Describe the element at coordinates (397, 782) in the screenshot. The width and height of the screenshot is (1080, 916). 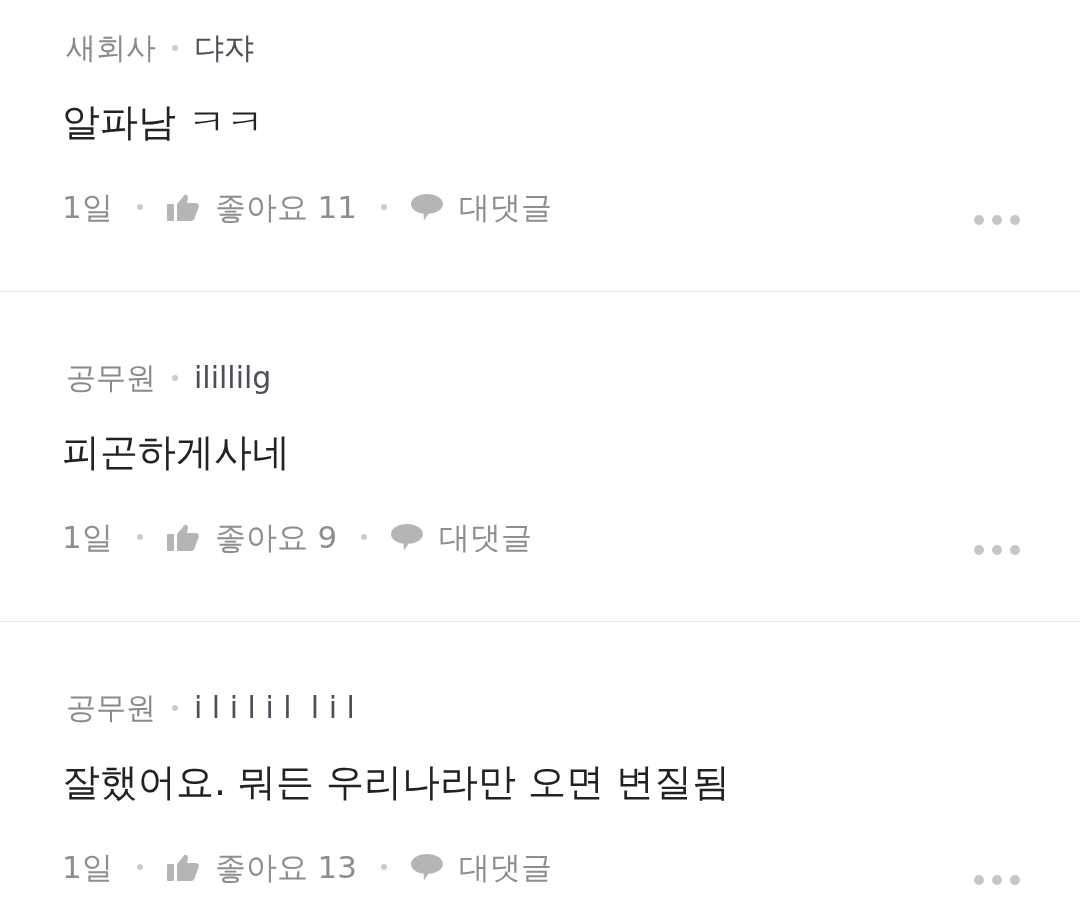
I see `comment-text: 잘했어요. 뭐든 우리나라만 오면 변질됨` at that location.